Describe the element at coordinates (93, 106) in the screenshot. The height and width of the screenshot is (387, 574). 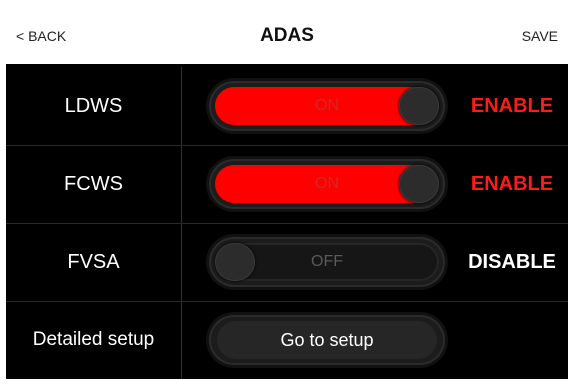
I see `setting-label: LDWS` at that location.